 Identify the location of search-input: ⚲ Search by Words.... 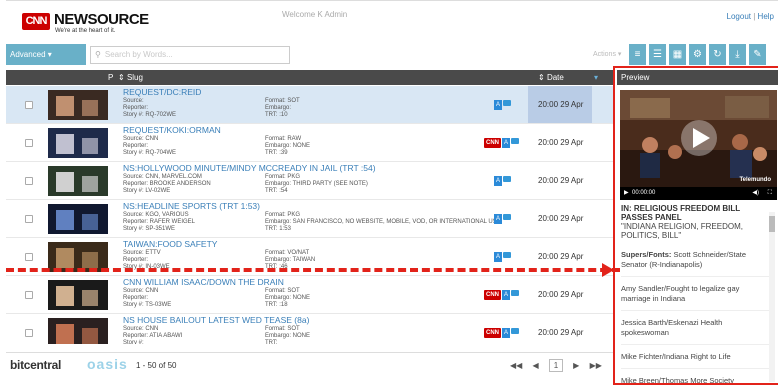
(190, 55).